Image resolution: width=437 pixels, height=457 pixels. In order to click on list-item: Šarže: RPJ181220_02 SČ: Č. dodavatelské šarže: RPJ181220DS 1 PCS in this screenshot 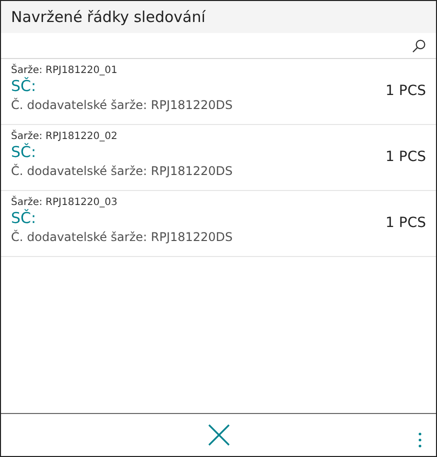, I will do `click(218, 158)`.